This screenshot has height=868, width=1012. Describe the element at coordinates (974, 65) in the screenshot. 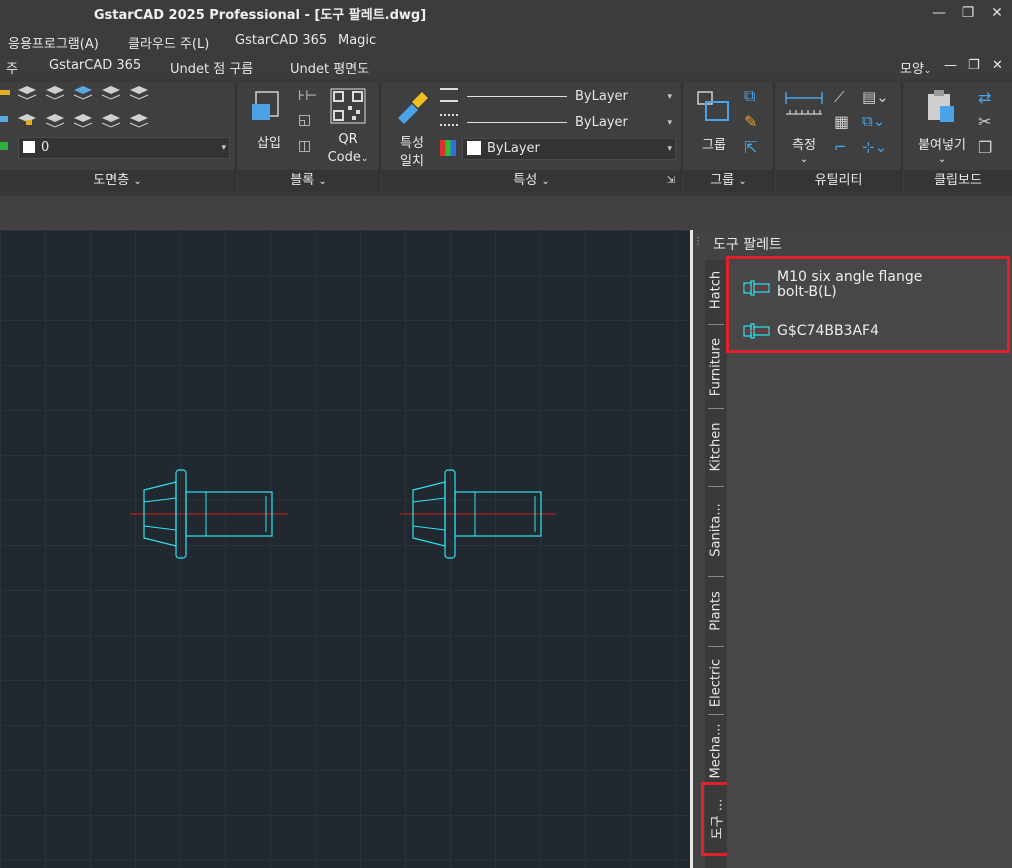

I see `ribbon-restore-button: ❐` at that location.